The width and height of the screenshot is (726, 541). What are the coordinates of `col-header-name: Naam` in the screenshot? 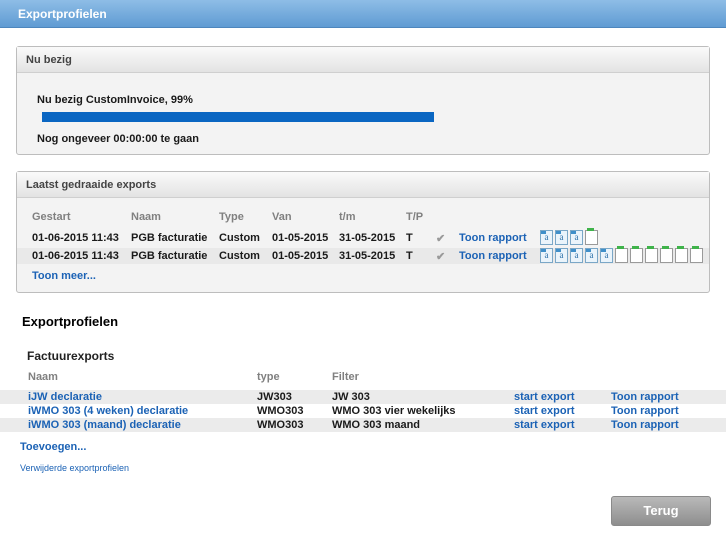 It's located at (146, 217).